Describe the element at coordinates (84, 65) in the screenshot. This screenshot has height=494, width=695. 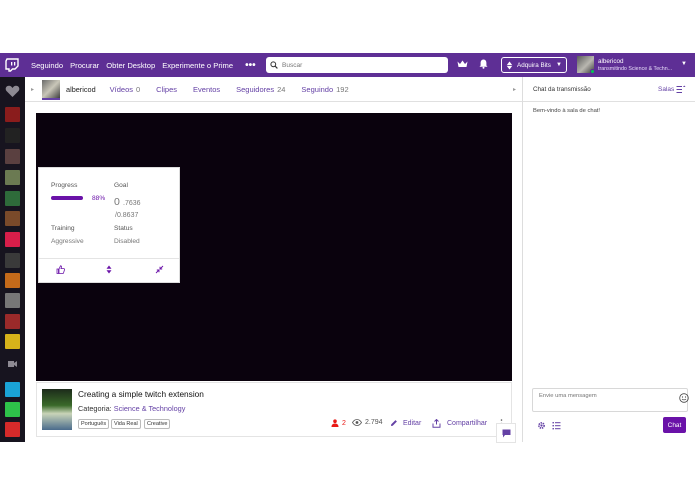
I see `nav-browse: Procurar` at that location.